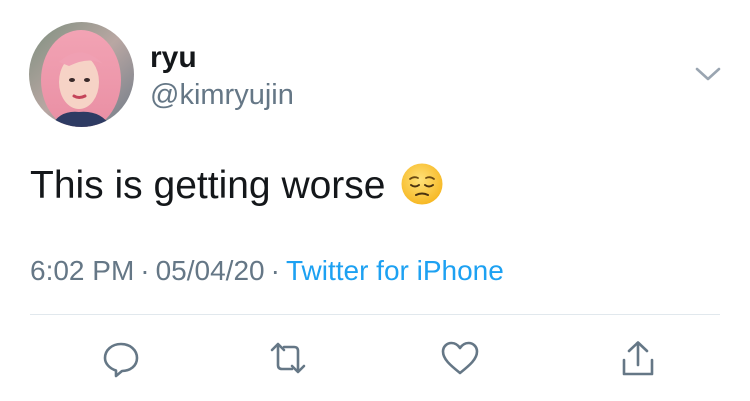 The height and width of the screenshot is (401, 750). I want to click on share-icon, so click(638, 358).